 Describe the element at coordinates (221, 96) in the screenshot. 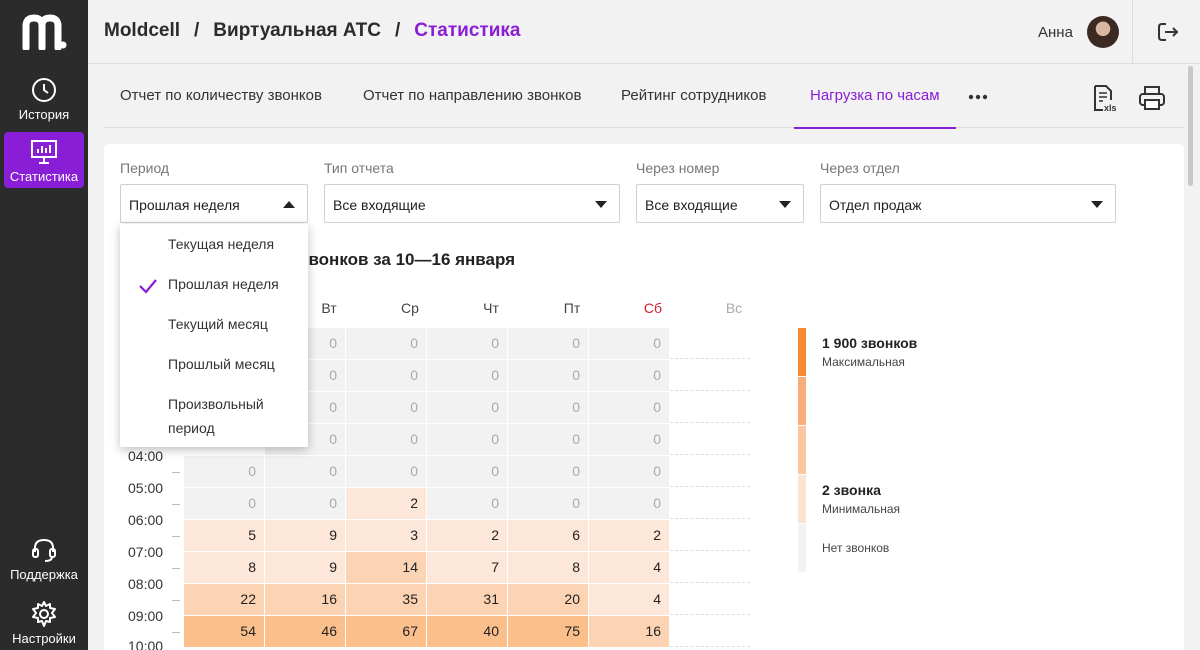

I see `tab-call-count: Отчет по количеству звонков` at that location.